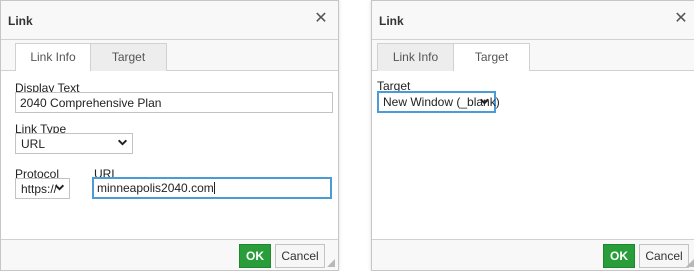 The height and width of the screenshot is (271, 694). I want to click on link-type-select: URL, so click(74, 143).